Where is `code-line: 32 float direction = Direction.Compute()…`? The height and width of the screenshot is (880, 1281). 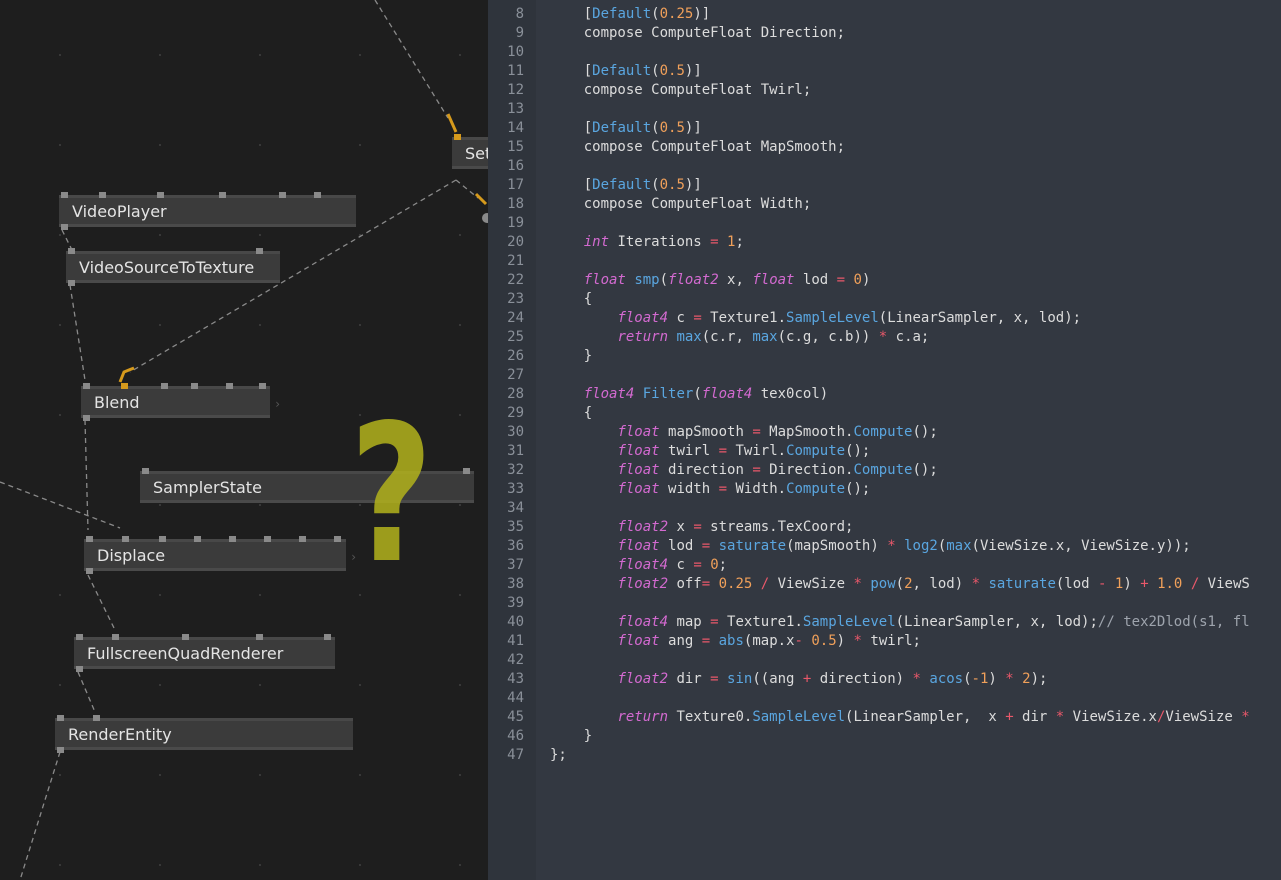 code-line: 32 float direction = Direction.Compute()… is located at coordinates (884, 471).